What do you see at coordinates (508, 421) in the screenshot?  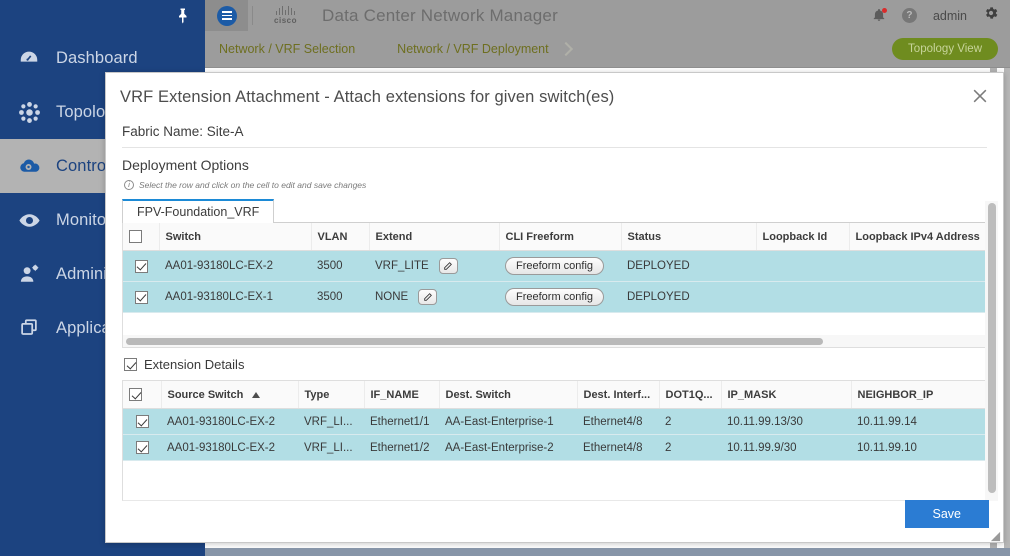 I see `cell-dest-switch: AA-East-Enterprise-1` at bounding box center [508, 421].